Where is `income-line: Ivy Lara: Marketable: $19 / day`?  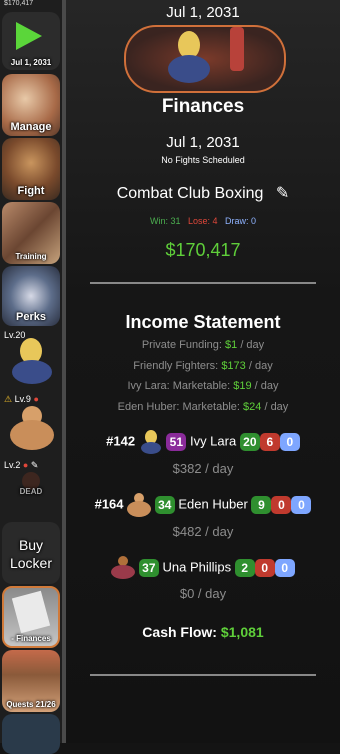
income-line: Ivy Lara: Marketable: $19 / day is located at coordinates (203, 386).